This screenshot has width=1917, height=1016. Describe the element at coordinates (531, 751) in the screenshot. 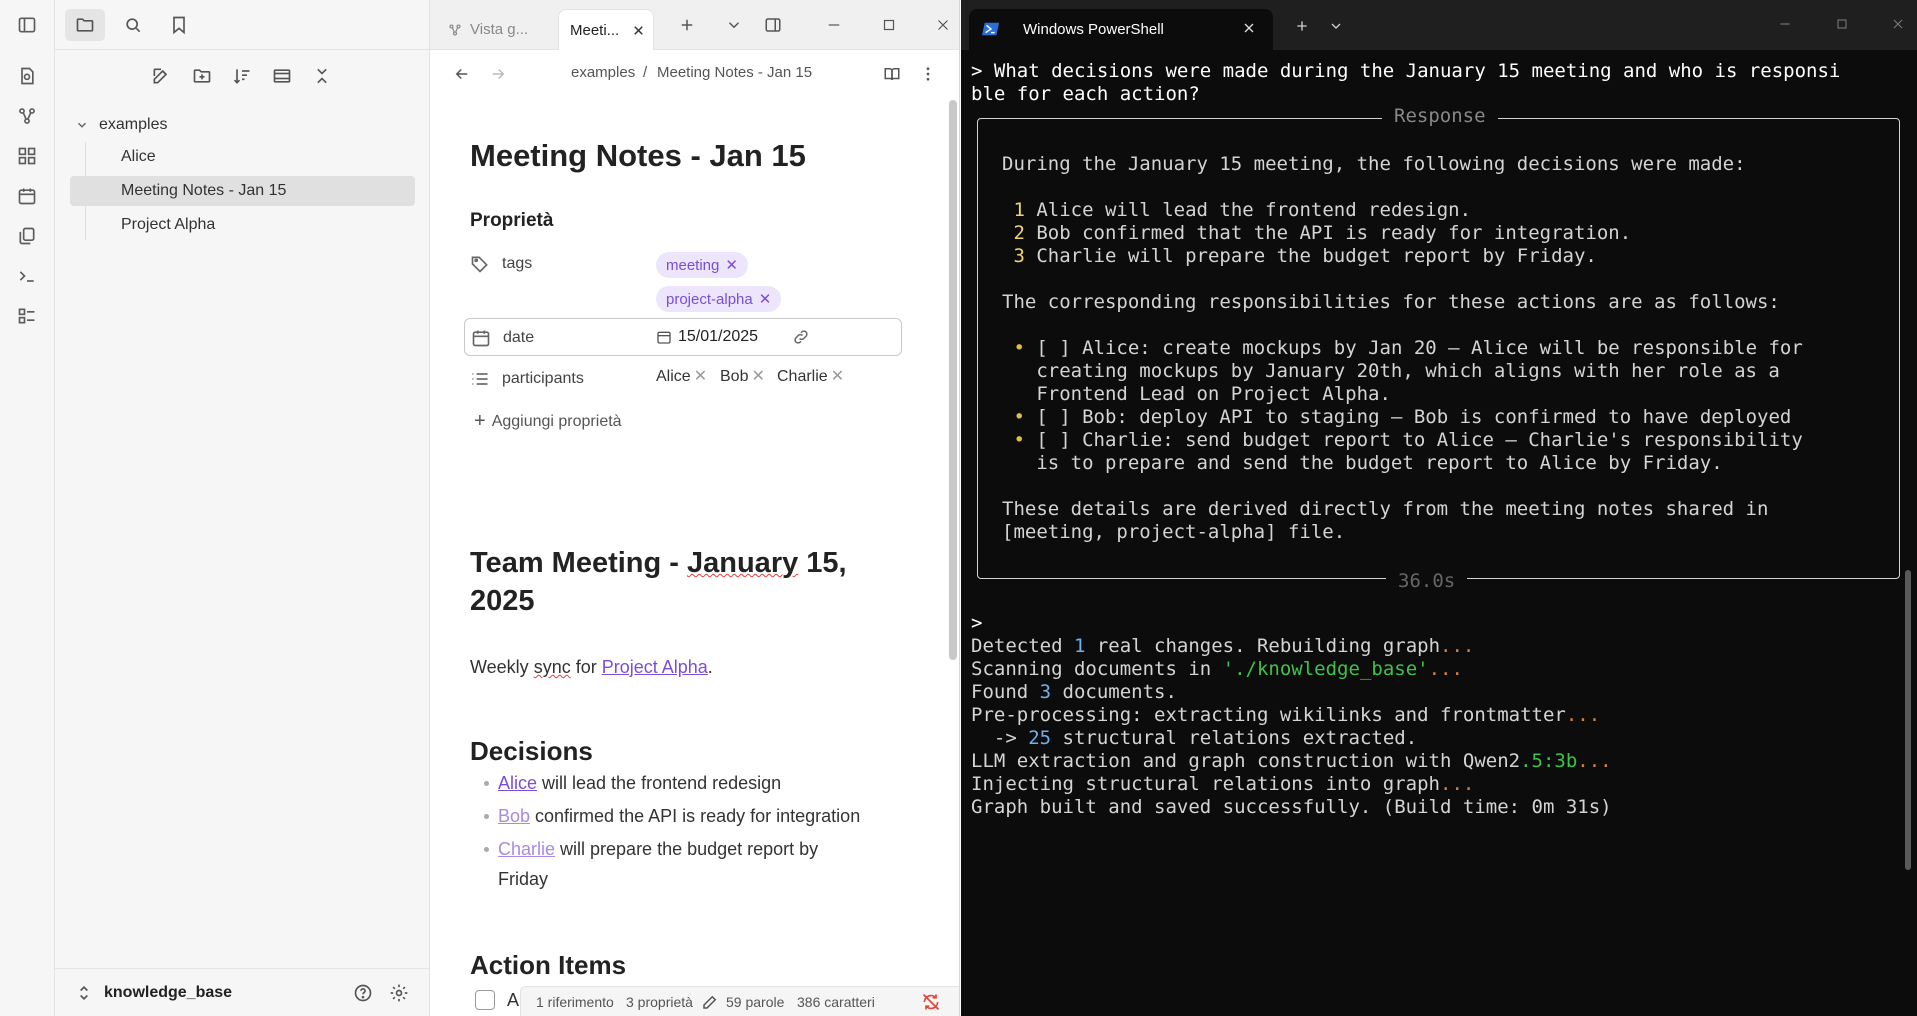

I see `heading-decisions: Decisions` at that location.